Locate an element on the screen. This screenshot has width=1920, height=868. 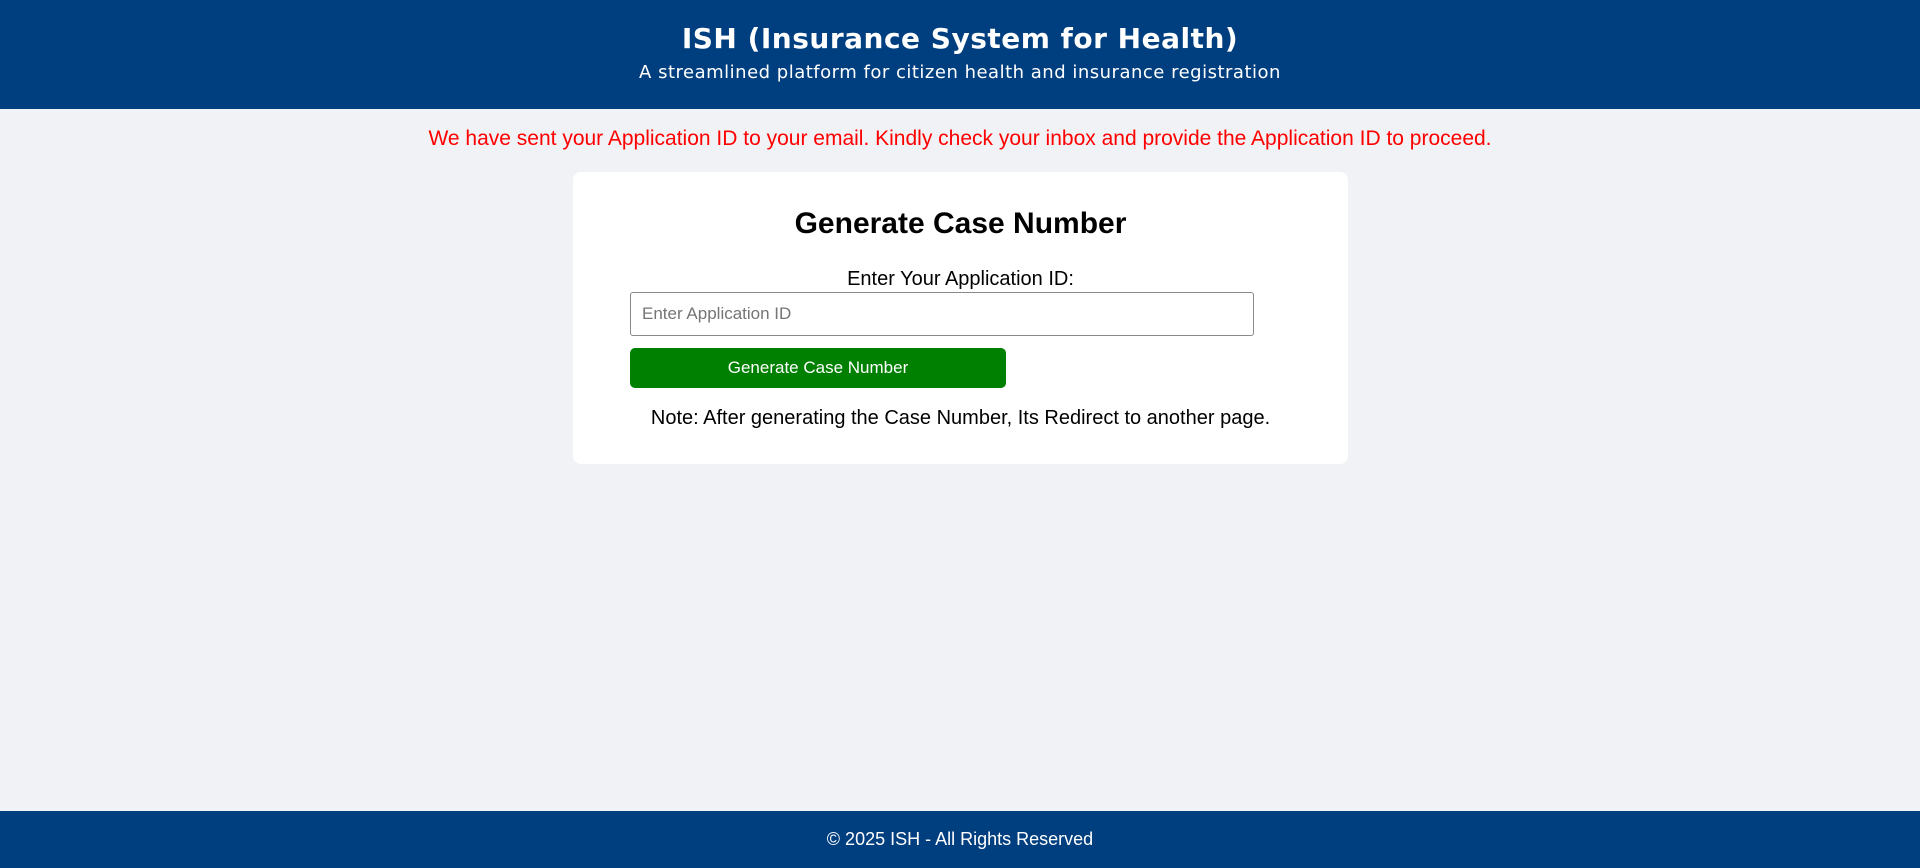
site-title: ISH (Insurance System for Health) is located at coordinates (960, 38).